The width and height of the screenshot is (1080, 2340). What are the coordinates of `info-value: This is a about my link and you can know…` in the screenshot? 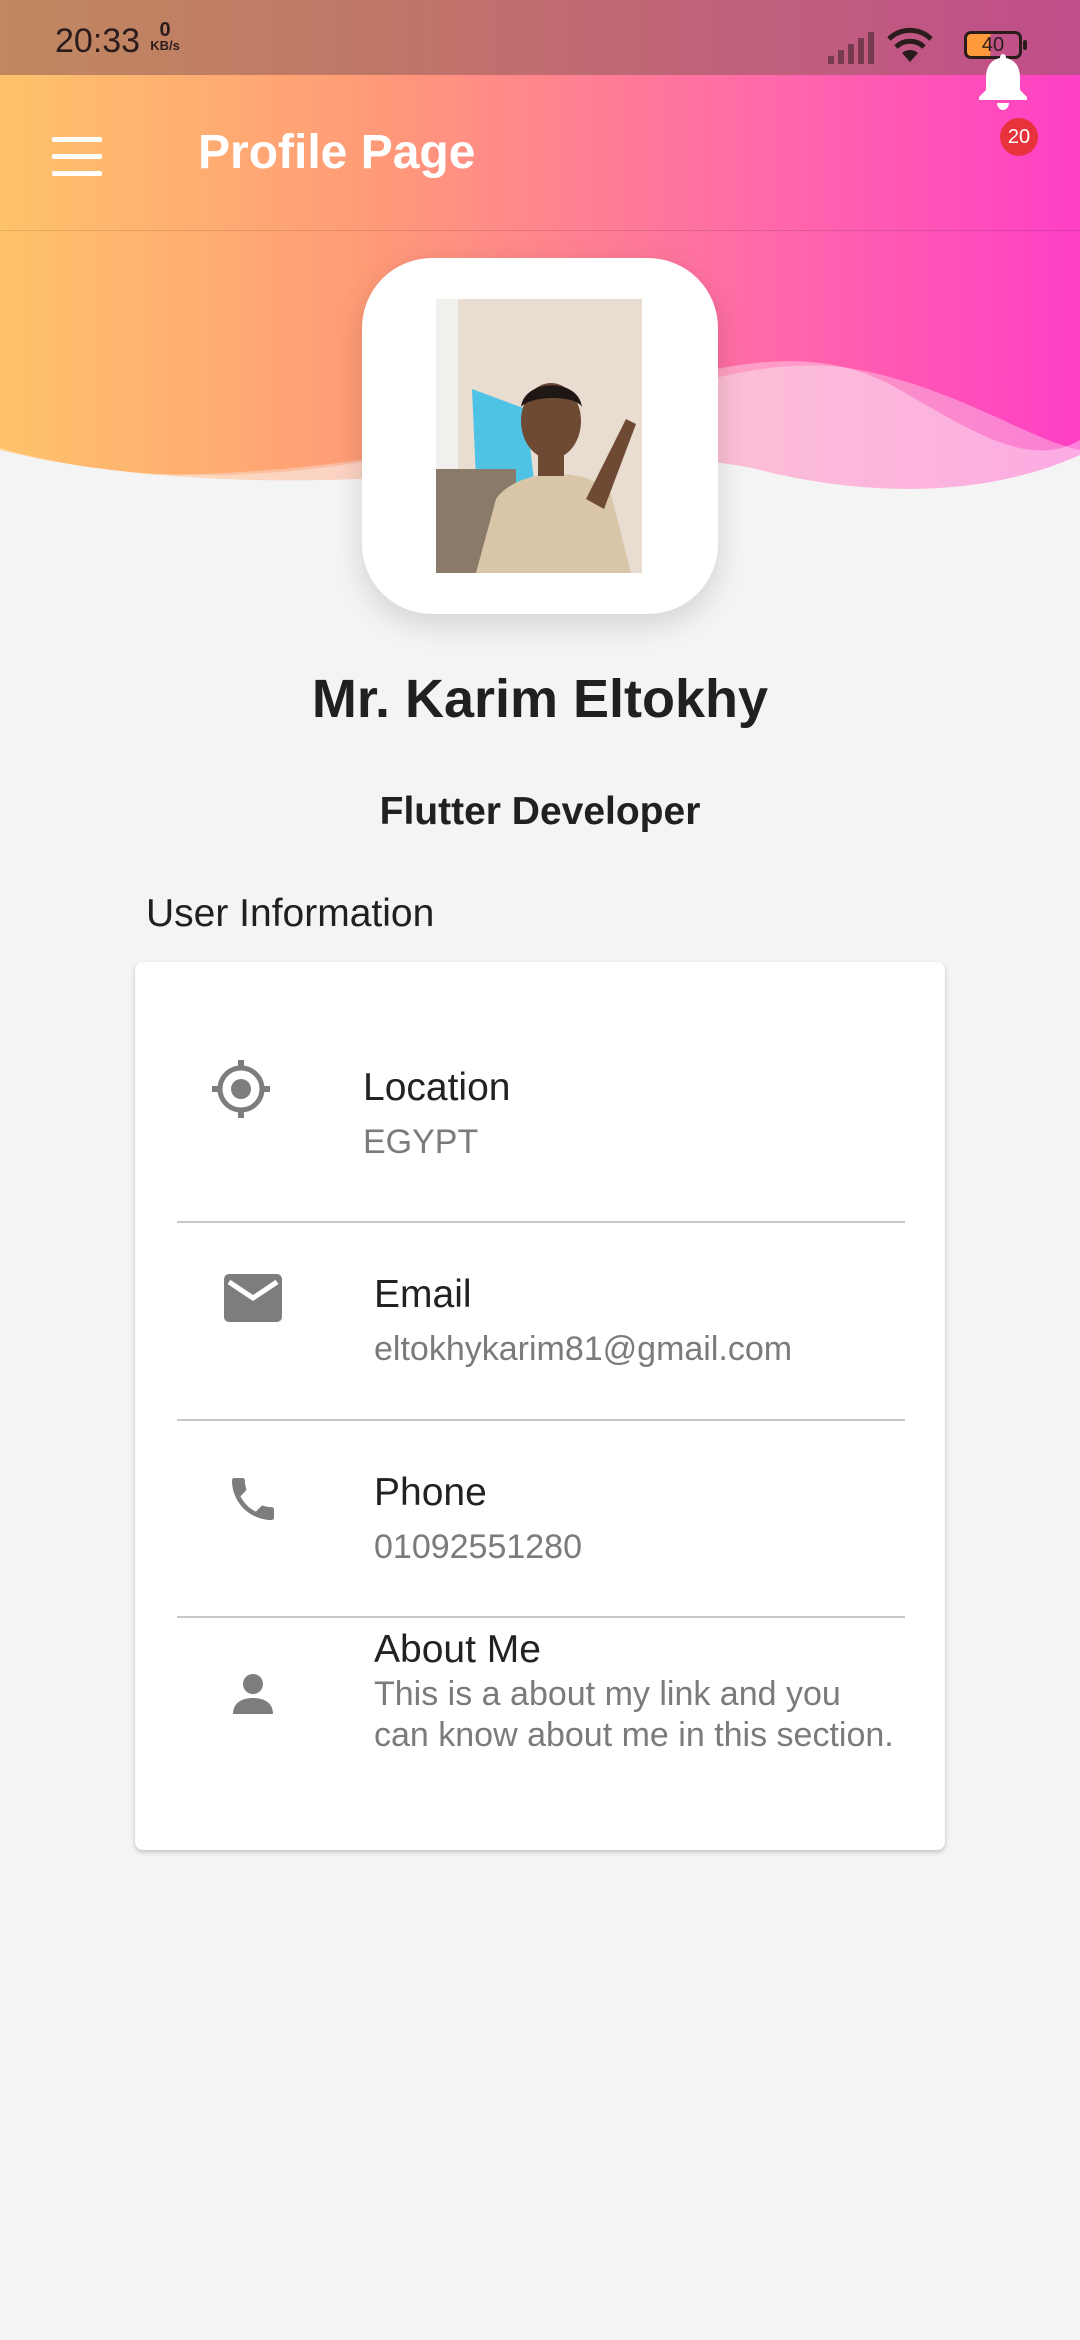 It's located at (634, 1714).